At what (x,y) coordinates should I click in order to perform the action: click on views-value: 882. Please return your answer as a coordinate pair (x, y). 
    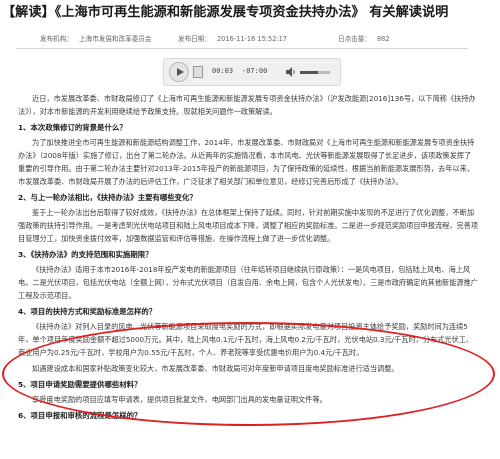
    Looking at the image, I should click on (383, 39).